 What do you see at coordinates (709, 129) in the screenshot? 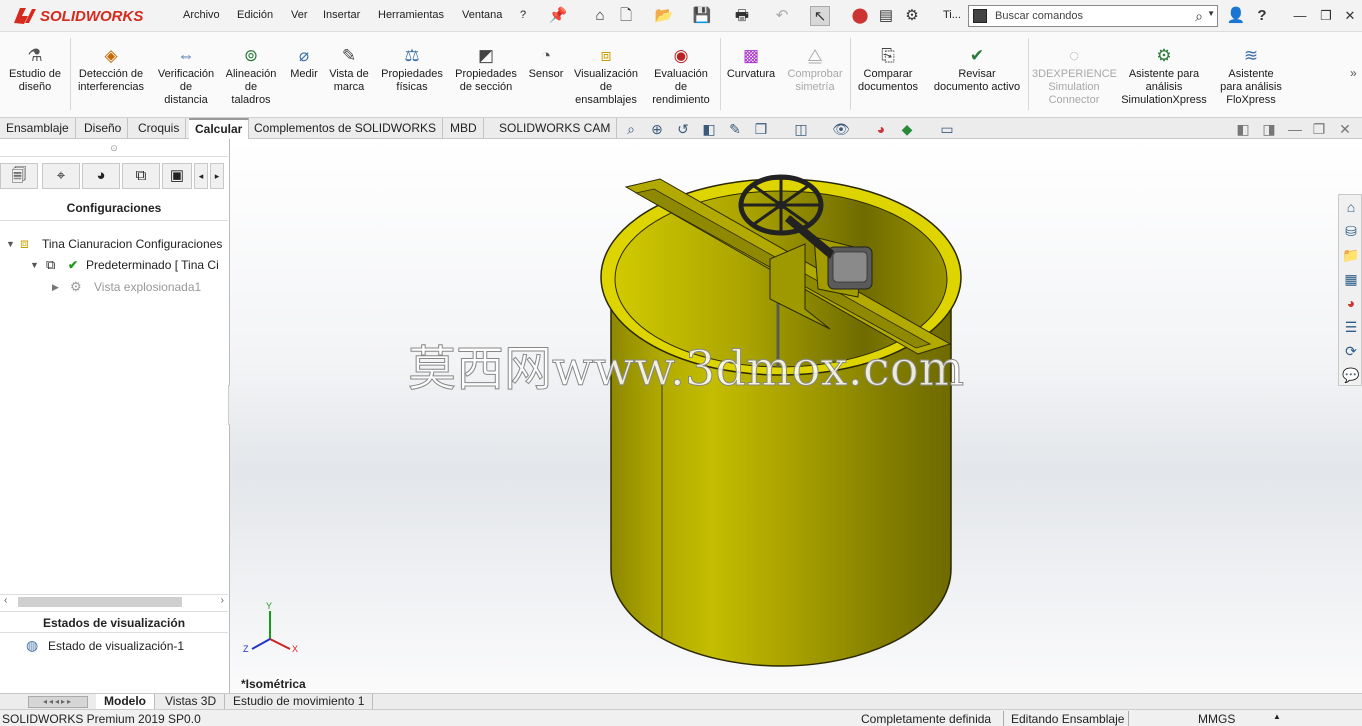
I see `section-view-icon: ◧` at bounding box center [709, 129].